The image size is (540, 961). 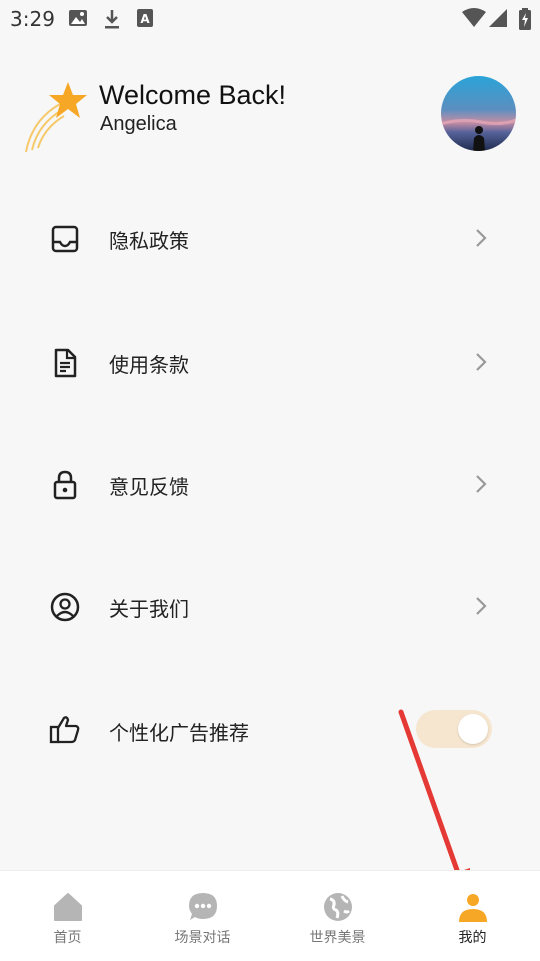 I want to click on chat-icon, so click(x=202, y=906).